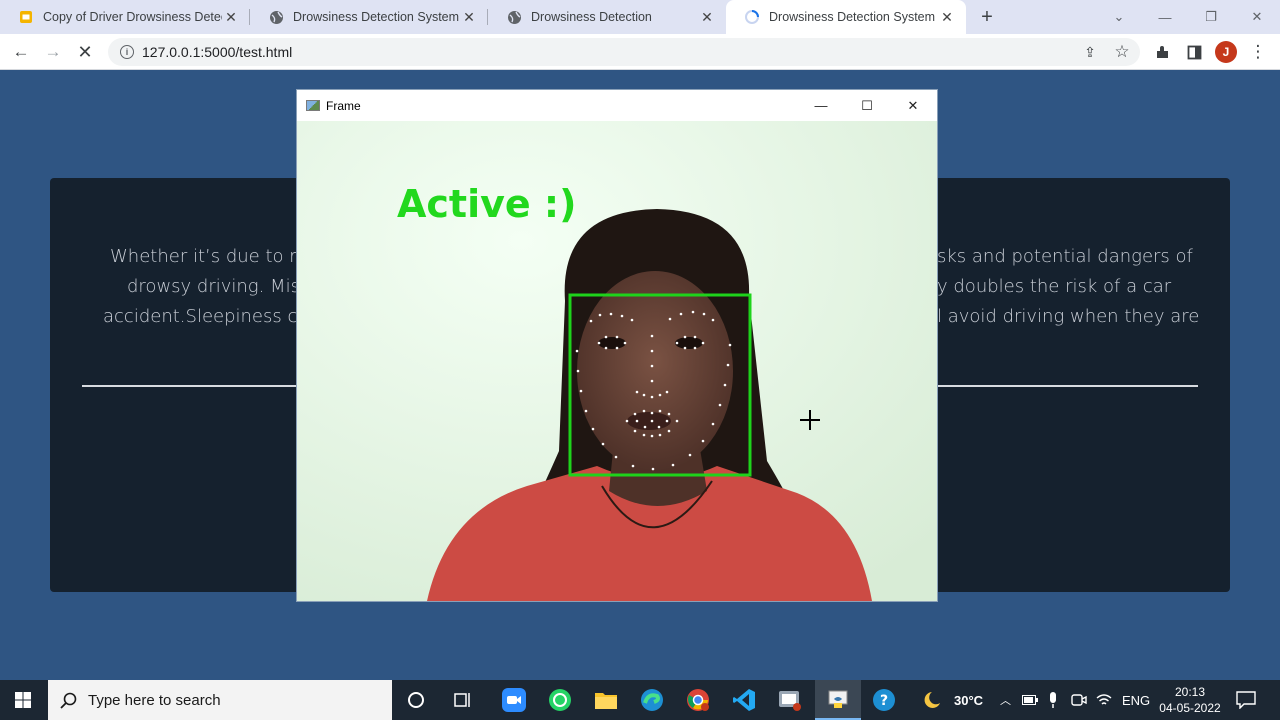  What do you see at coordinates (1005, 700) in the screenshot?
I see `show-hidden-icons-chevron-icon: ︿` at bounding box center [1005, 700].